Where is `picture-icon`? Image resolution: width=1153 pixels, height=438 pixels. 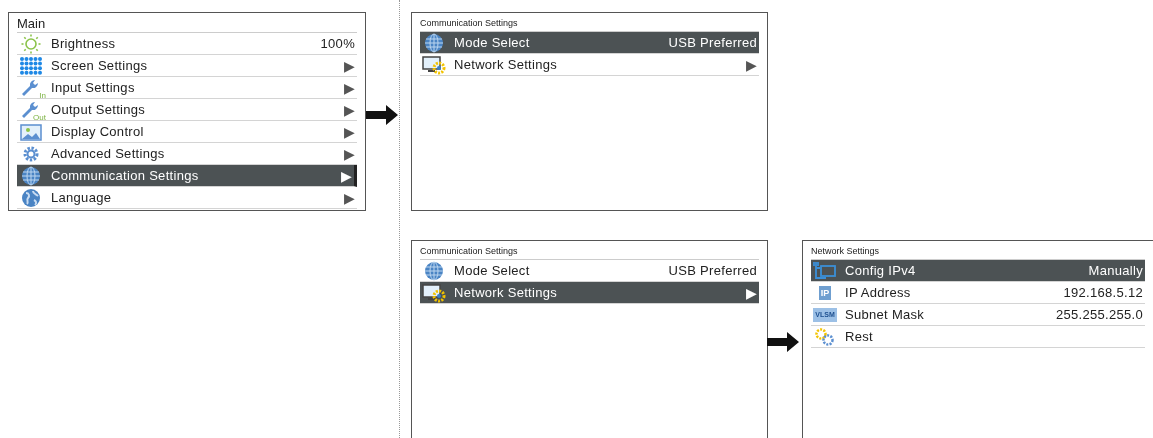 picture-icon is located at coordinates (31, 131).